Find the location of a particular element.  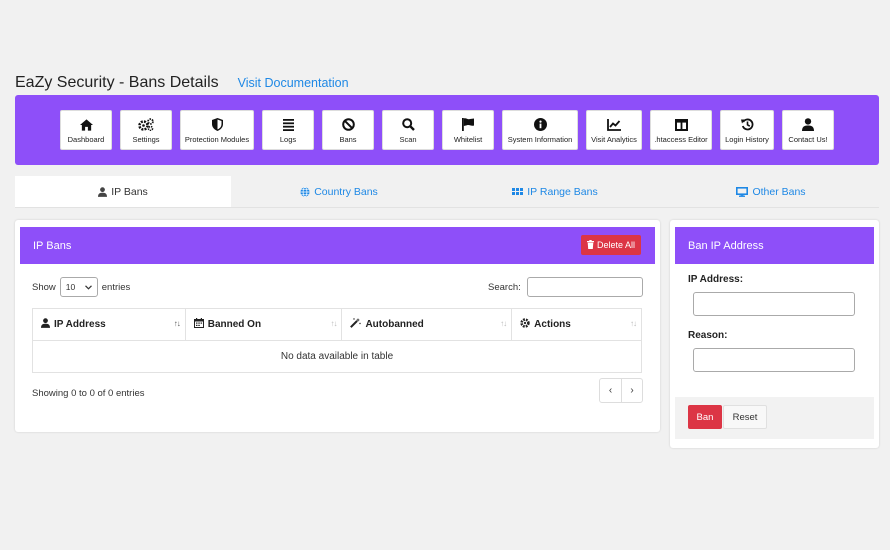

scan-button: Scan is located at coordinates (408, 130).